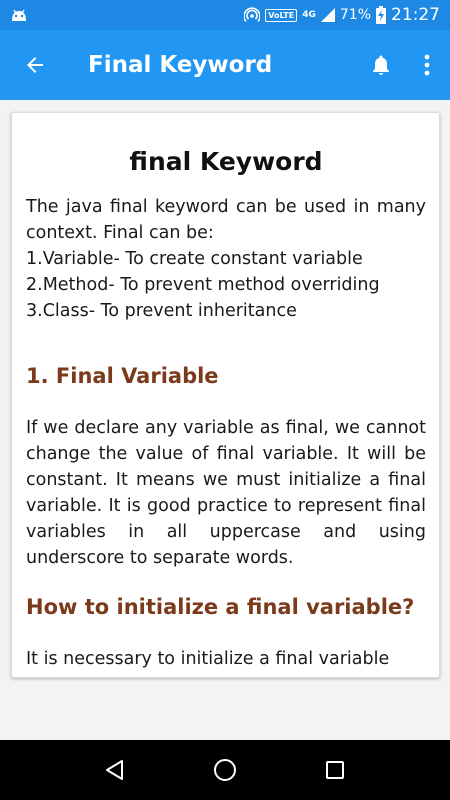 The width and height of the screenshot is (450, 800). I want to click on back-button, so click(35, 65).